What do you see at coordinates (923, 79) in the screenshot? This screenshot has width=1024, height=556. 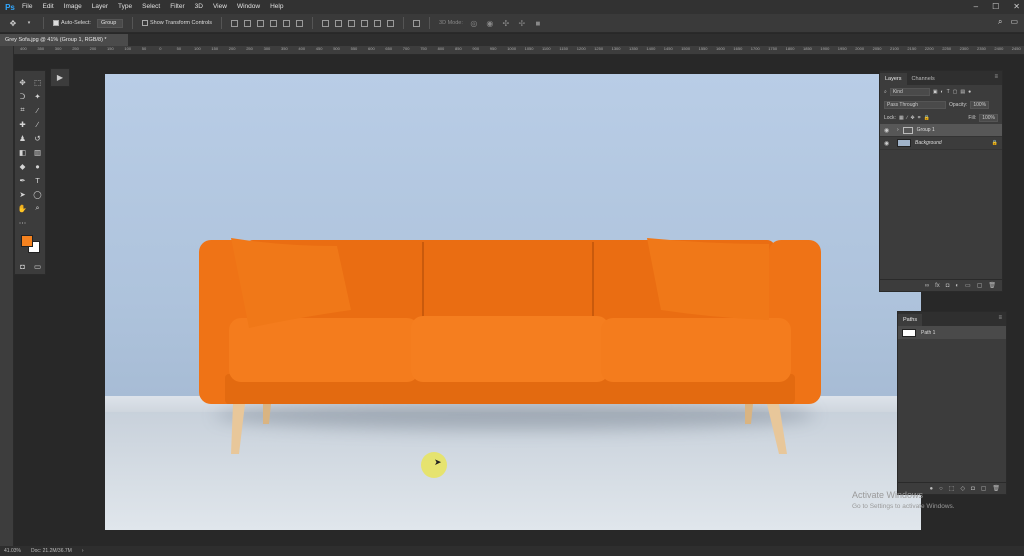 I see `tab-channels: Channels` at bounding box center [923, 79].